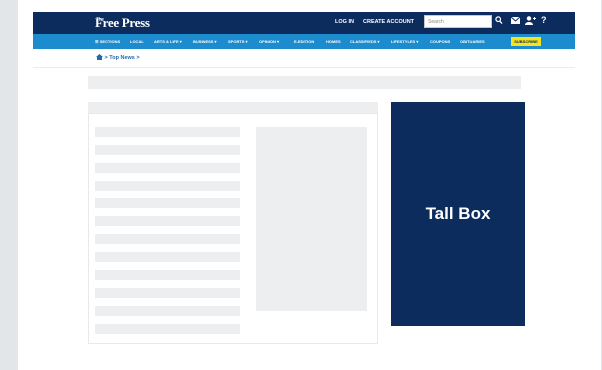 The width and height of the screenshot is (602, 370). What do you see at coordinates (99, 57) in the screenshot?
I see `home-icon` at bounding box center [99, 57].